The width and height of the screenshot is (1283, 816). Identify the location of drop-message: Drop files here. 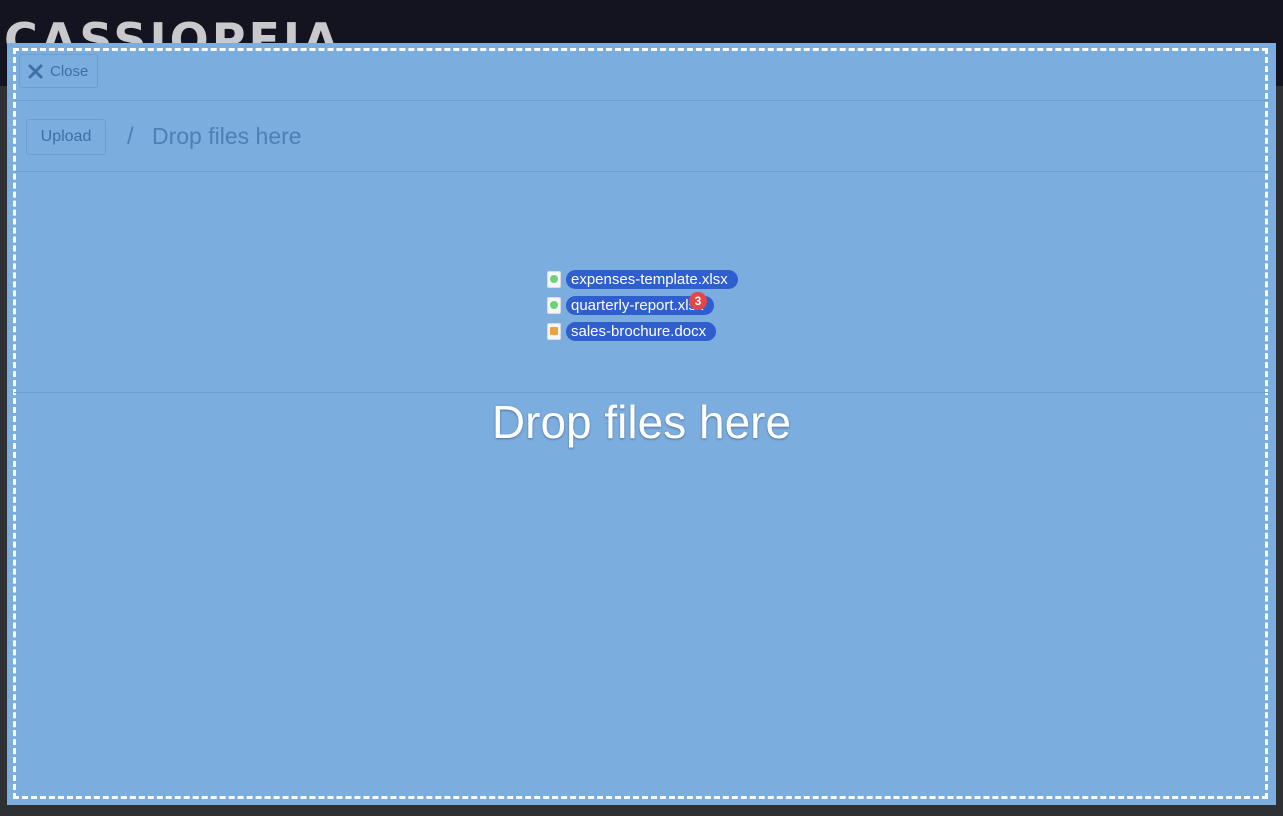
(641, 422).